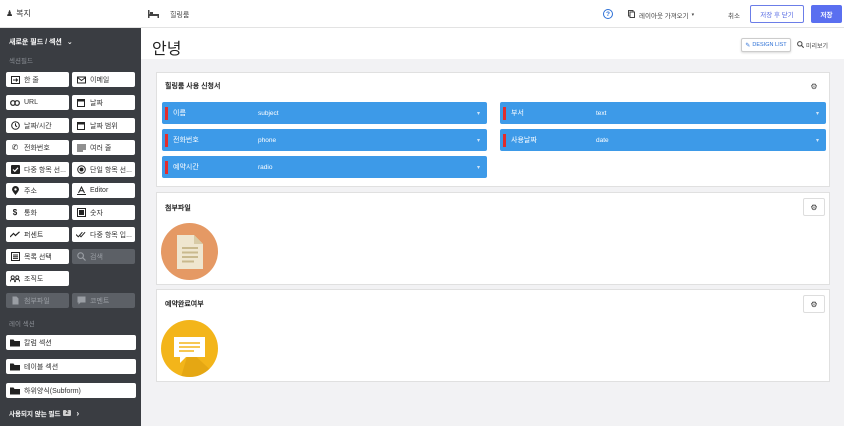  I want to click on field-date-range: 날짜 범위, so click(103, 125).